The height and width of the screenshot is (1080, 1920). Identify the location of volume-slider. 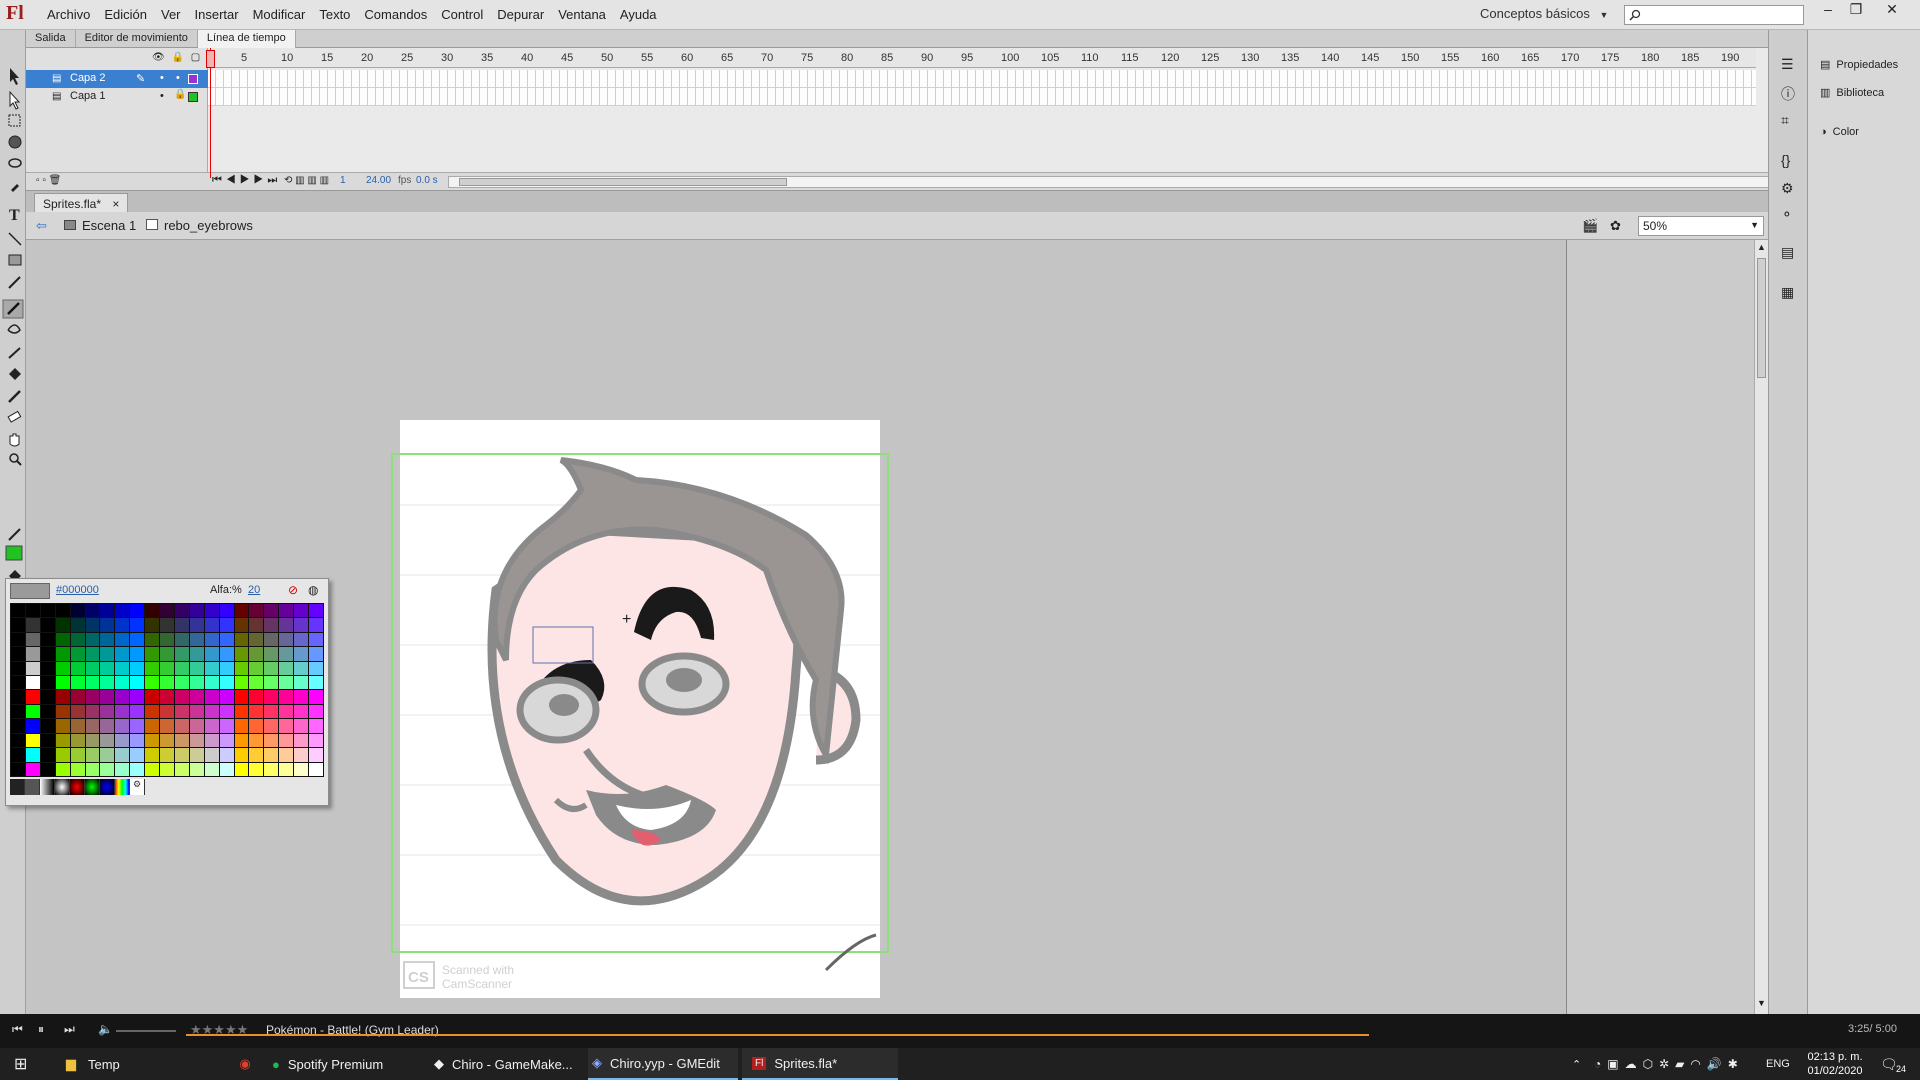
(146, 1031).